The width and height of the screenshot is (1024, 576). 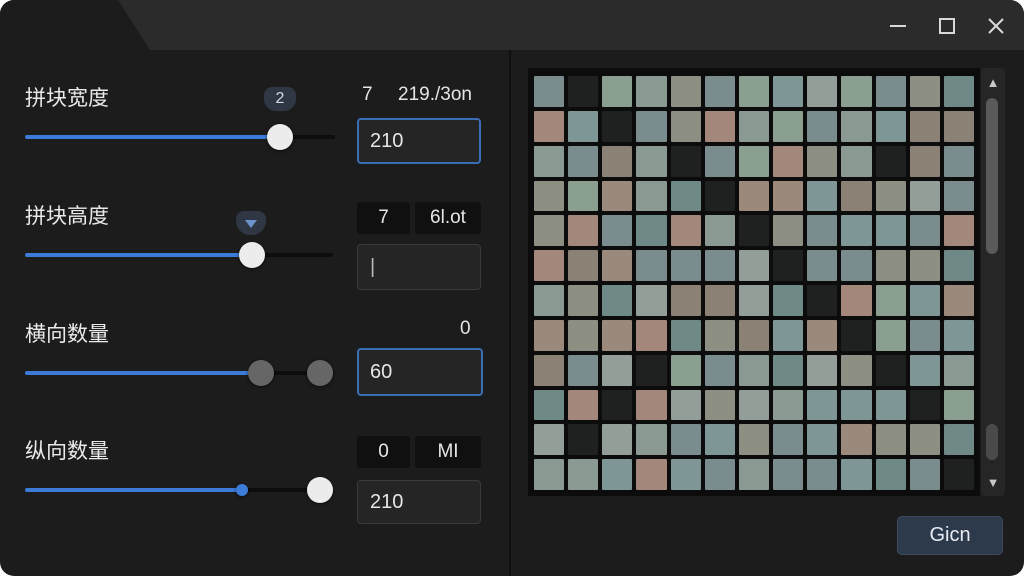 I want to click on tile-width-value-b: 219./3on, so click(x=435, y=94).